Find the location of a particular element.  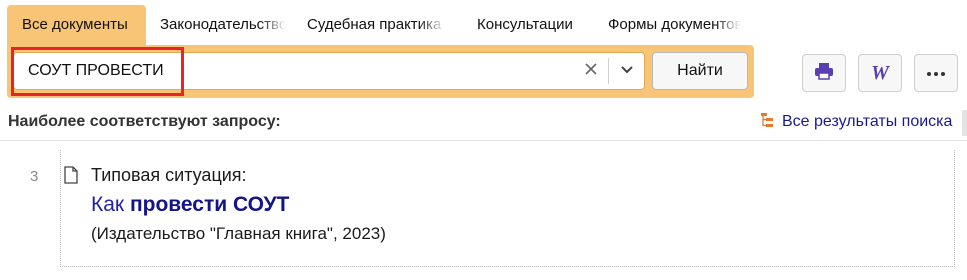

more-button is located at coordinates (936, 73).